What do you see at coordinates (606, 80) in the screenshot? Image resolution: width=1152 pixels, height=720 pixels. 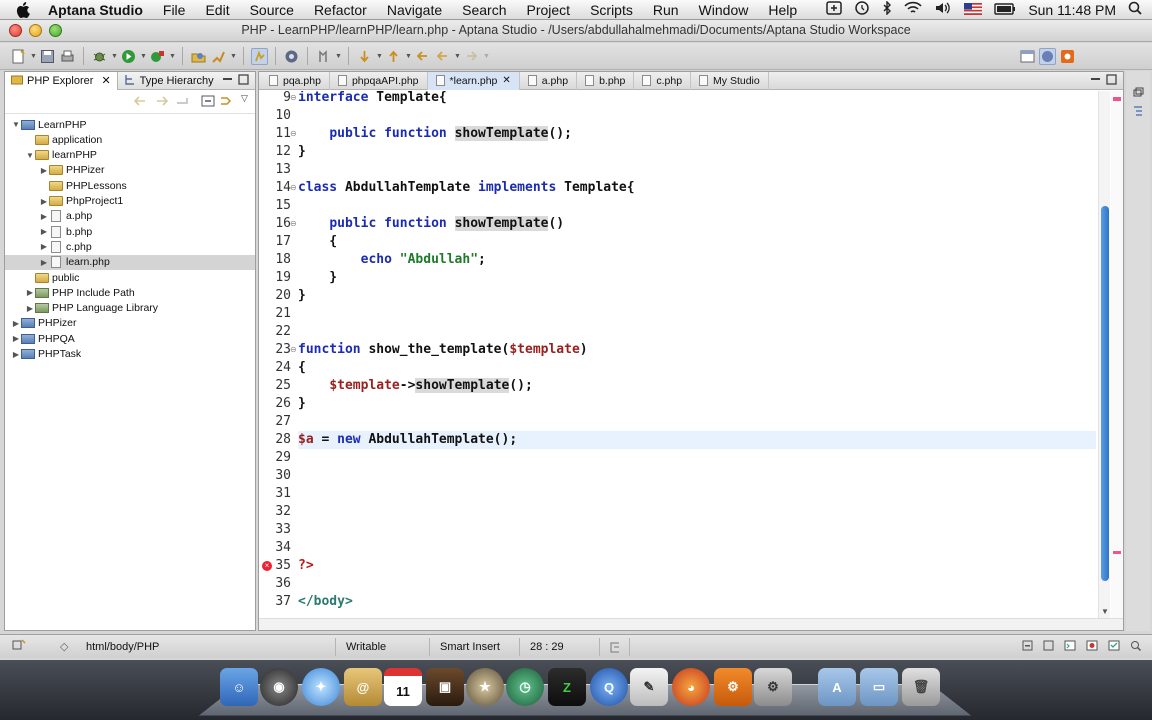 I see `editor-tab: b.php` at bounding box center [606, 80].